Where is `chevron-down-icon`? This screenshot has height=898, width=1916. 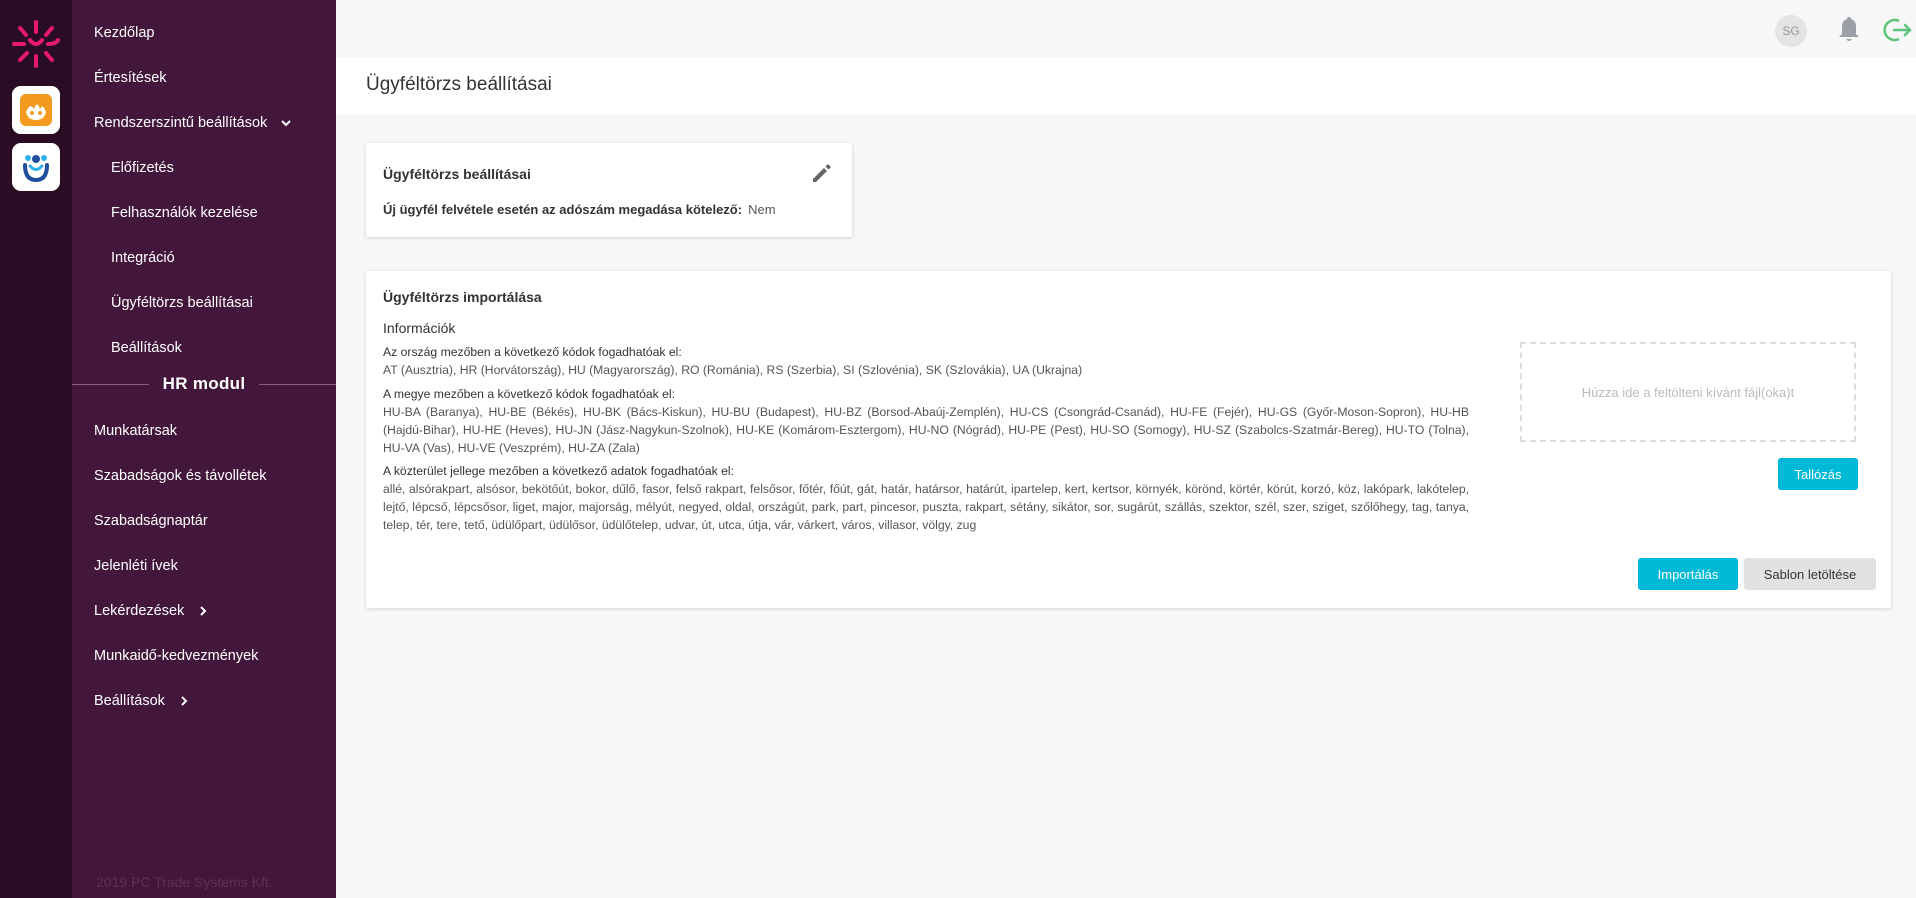
chevron-down-icon is located at coordinates (286, 123).